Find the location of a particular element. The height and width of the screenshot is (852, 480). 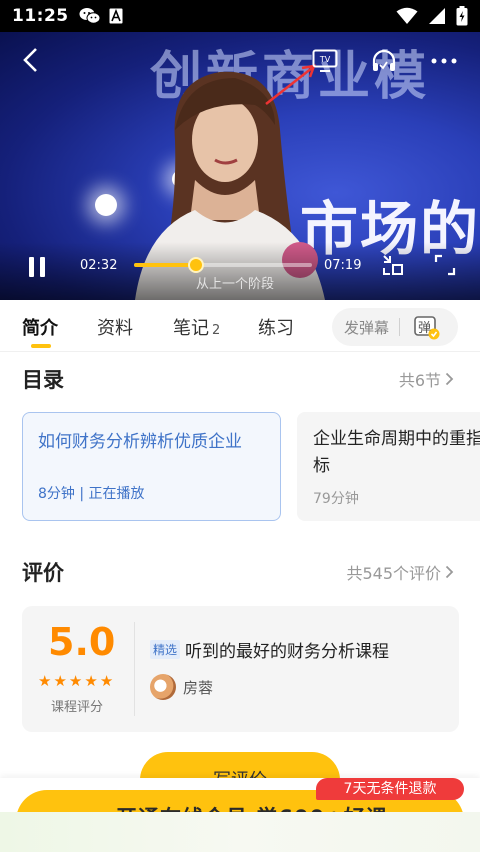

svg-text: TV is located at coordinates (325, 59).